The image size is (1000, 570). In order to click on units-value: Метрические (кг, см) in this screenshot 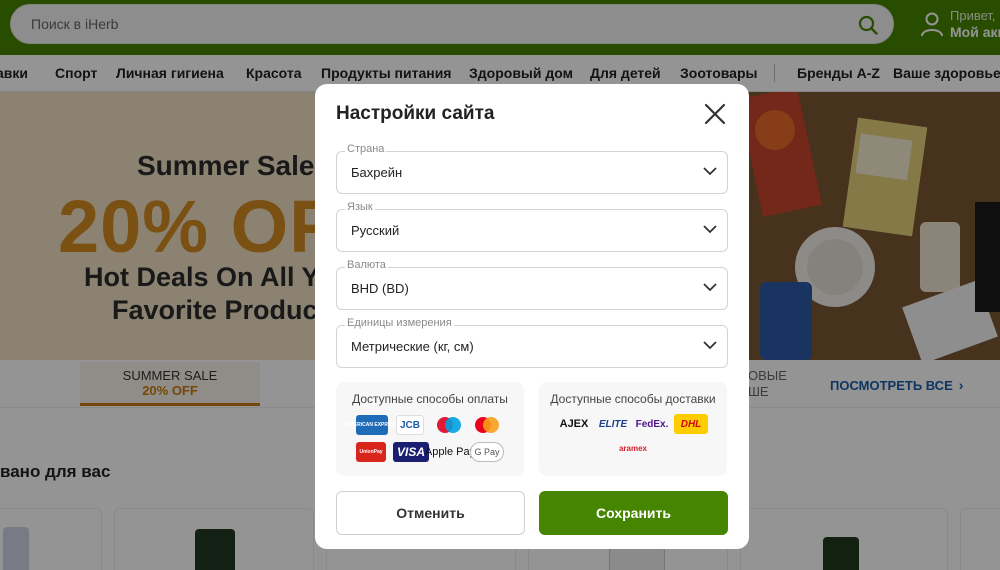, I will do `click(412, 346)`.